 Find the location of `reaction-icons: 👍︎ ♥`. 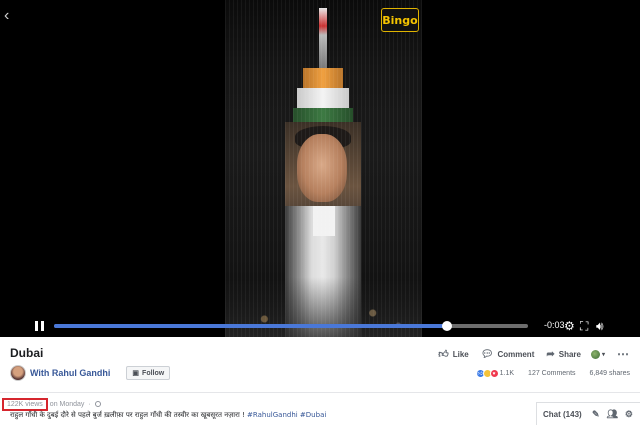

reaction-icons: 👍︎ ♥ is located at coordinates (487, 373).